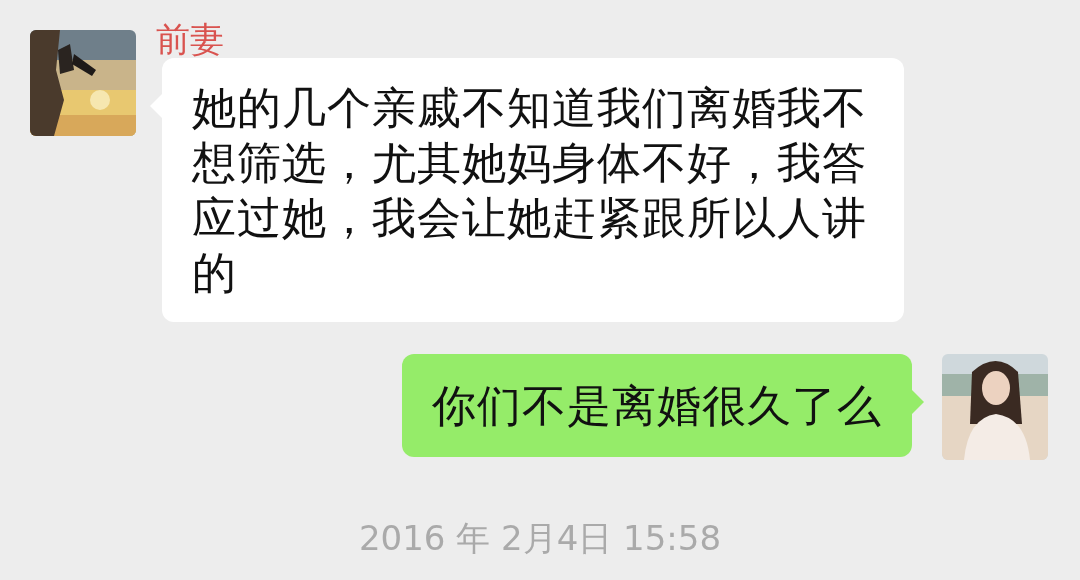 The height and width of the screenshot is (580, 1080). What do you see at coordinates (540, 538) in the screenshot?
I see `timestamp: 2016 年 2月4日 15:58` at bounding box center [540, 538].